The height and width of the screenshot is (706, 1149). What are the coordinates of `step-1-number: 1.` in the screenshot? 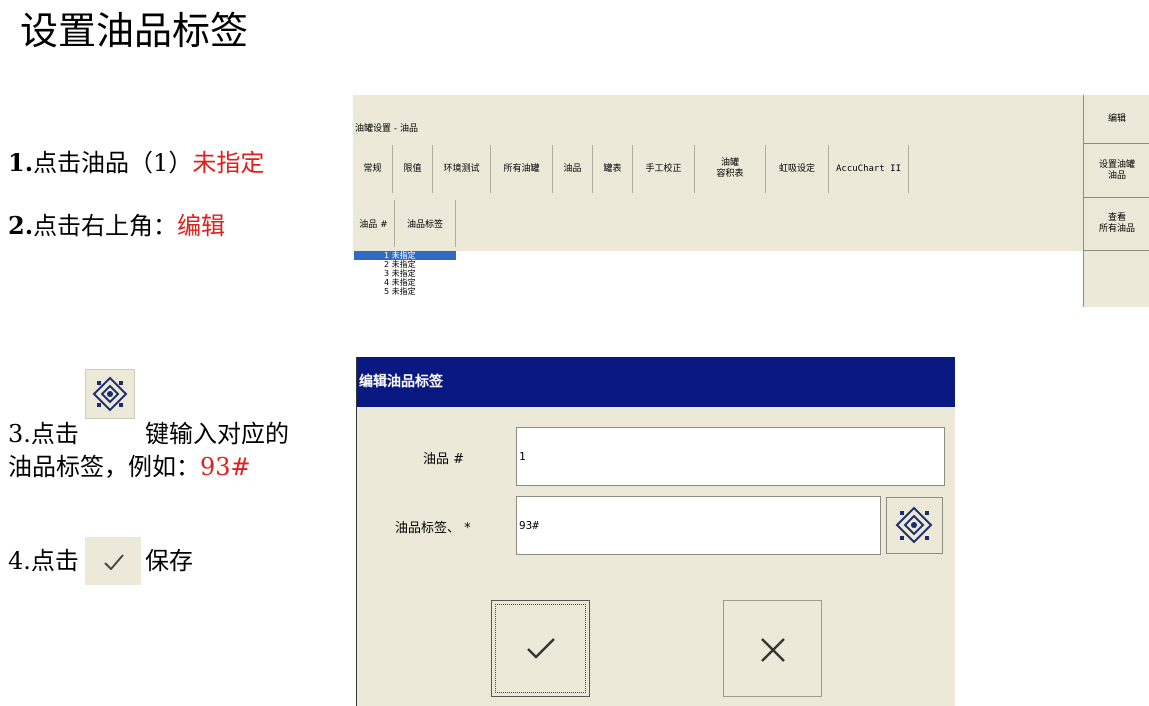 It's located at (21, 162).